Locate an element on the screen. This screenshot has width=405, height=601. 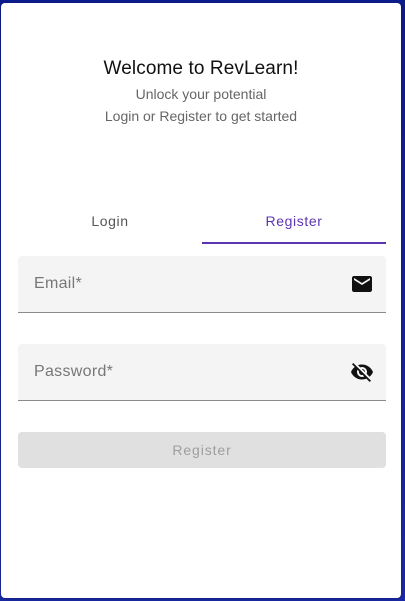
auth-tabs: Login Register is located at coordinates (202, 223).